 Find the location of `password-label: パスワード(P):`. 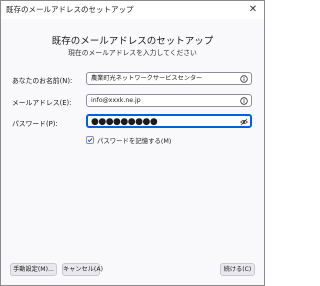

password-label: パスワード(P): is located at coordinates (35, 124).